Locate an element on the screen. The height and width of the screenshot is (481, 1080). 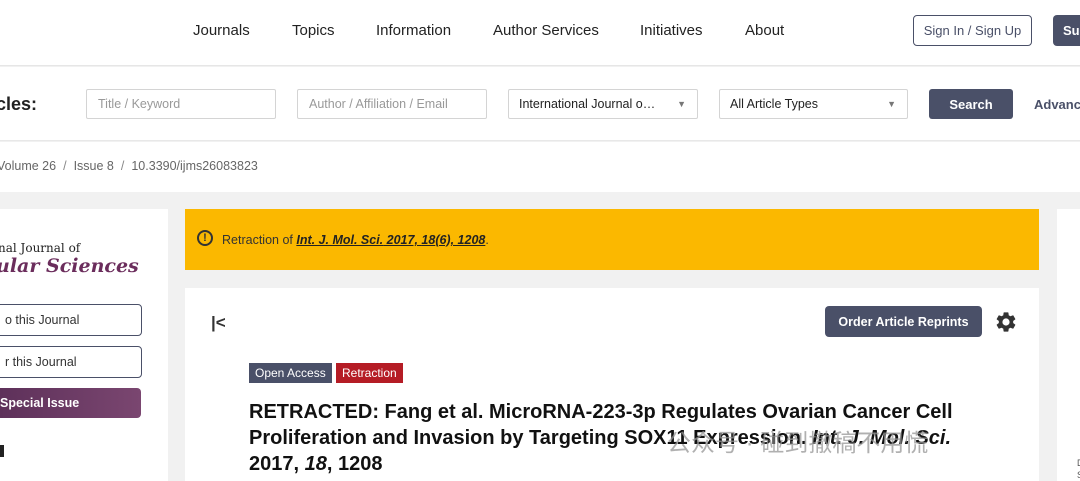
title-keyword-input: Title / Keyword is located at coordinates (181, 104).